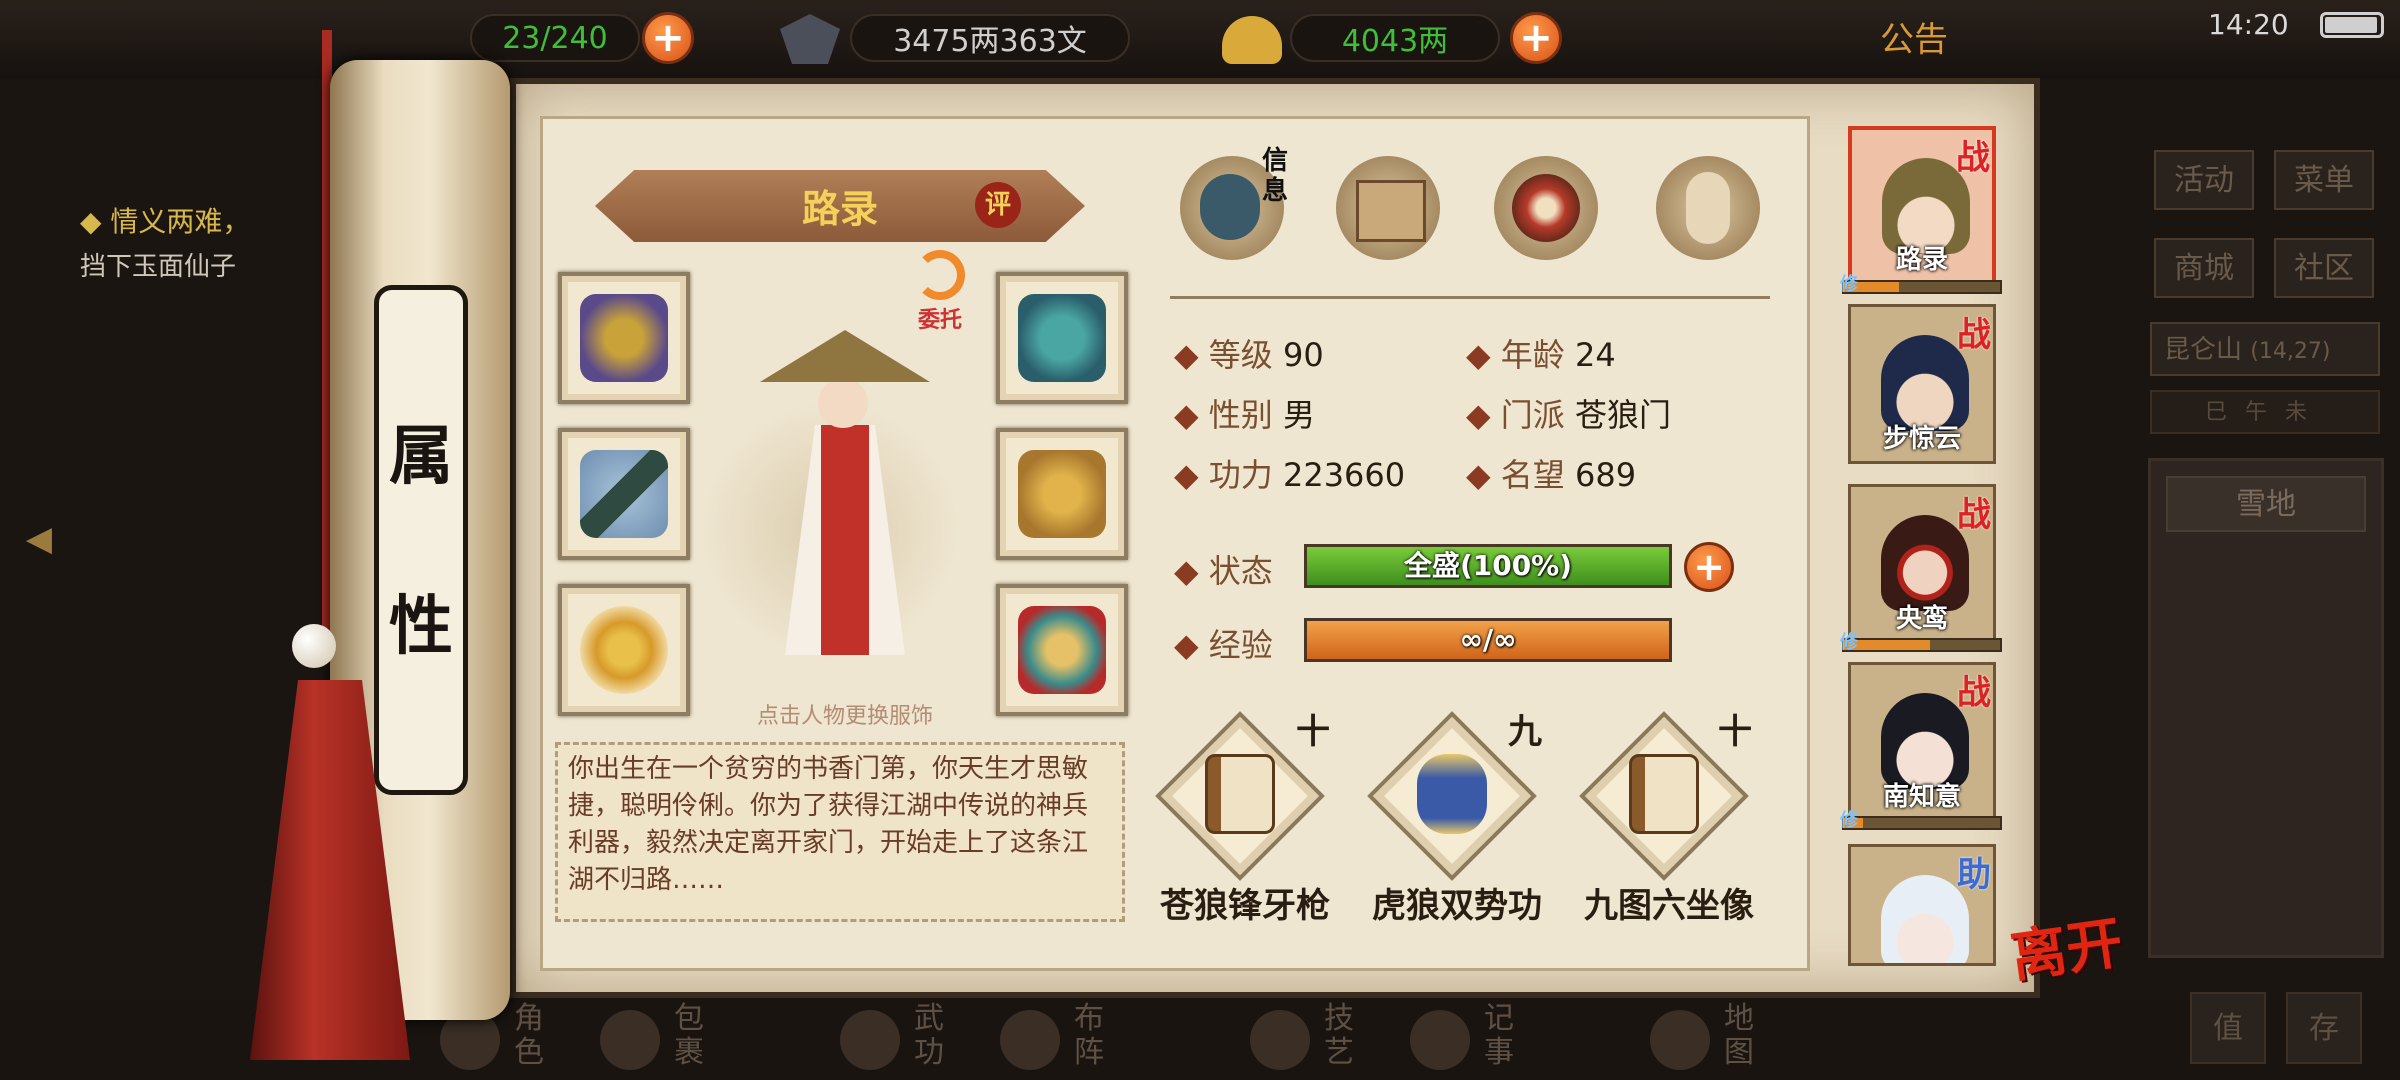 This screenshot has height=1080, width=2400. What do you see at coordinates (1223, 645) in the screenshot?
I see `exp-label-row: ◆ 经验` at bounding box center [1223, 645].